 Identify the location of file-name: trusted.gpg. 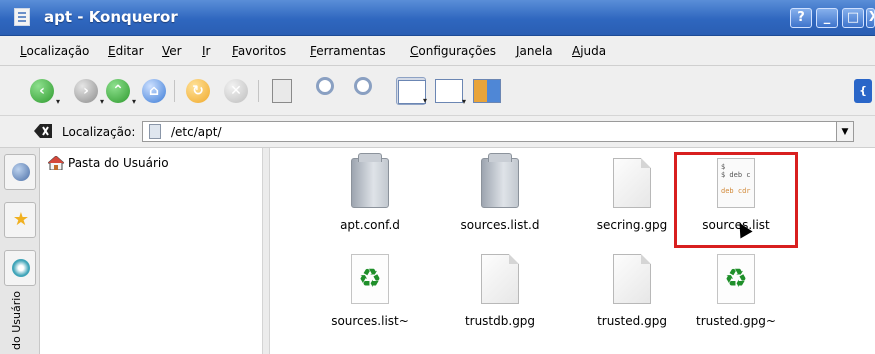
(632, 321).